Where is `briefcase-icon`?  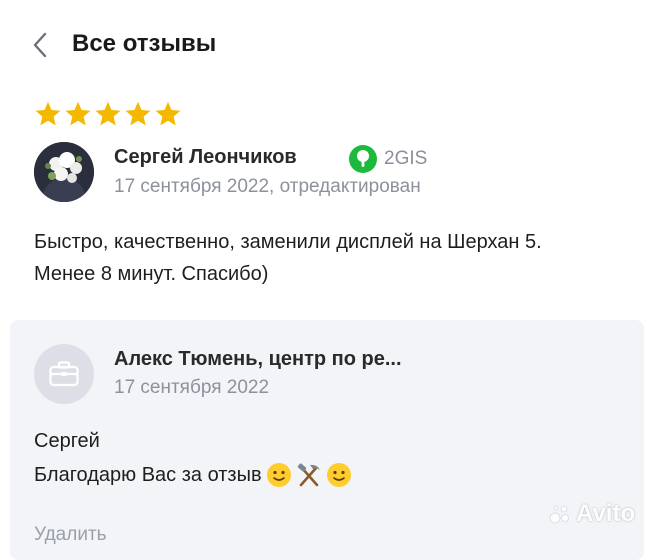 briefcase-icon is located at coordinates (64, 374).